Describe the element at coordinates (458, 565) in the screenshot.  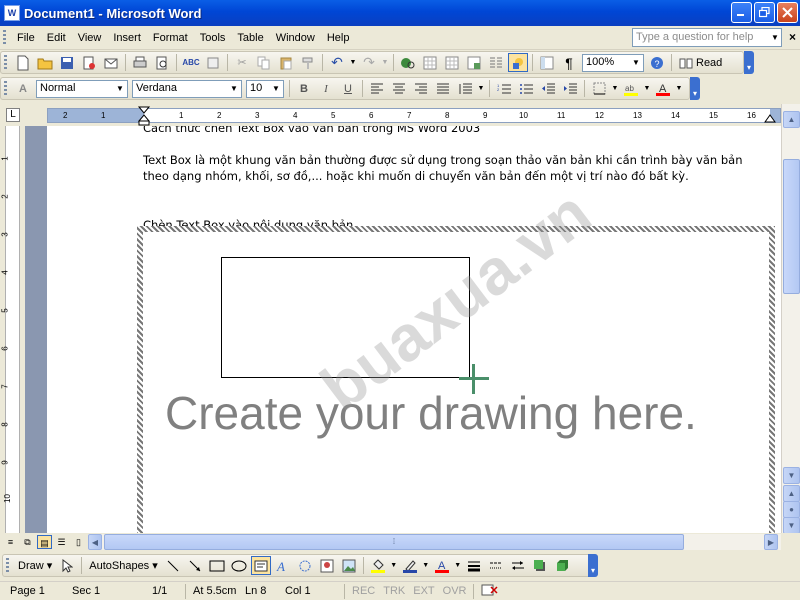
I see `draw-font-color-dropdown-icon: ▼` at that location.